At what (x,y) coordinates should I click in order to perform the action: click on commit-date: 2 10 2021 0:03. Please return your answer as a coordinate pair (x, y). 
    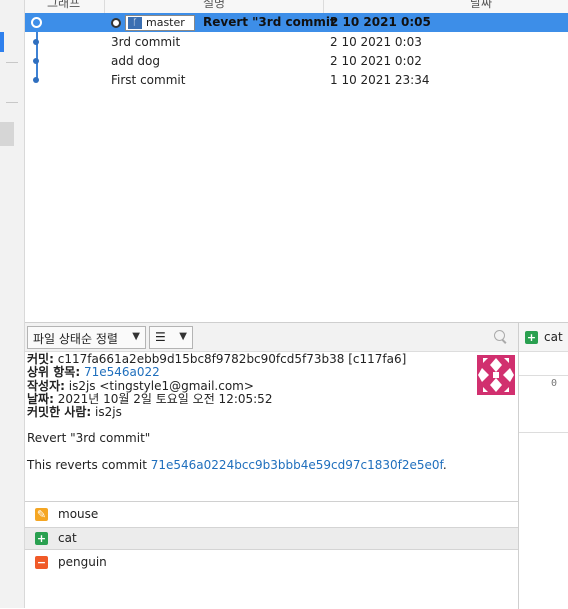
    Looking at the image, I should click on (376, 42).